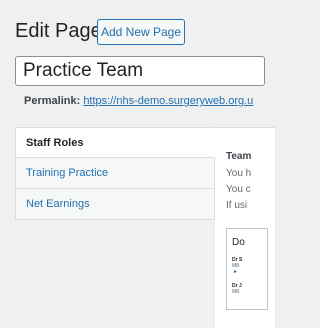 Image resolution: width=320 pixels, height=328 pixels. Describe the element at coordinates (115, 142) in the screenshot. I see `tab-staff-roles: Staff Roles` at that location.